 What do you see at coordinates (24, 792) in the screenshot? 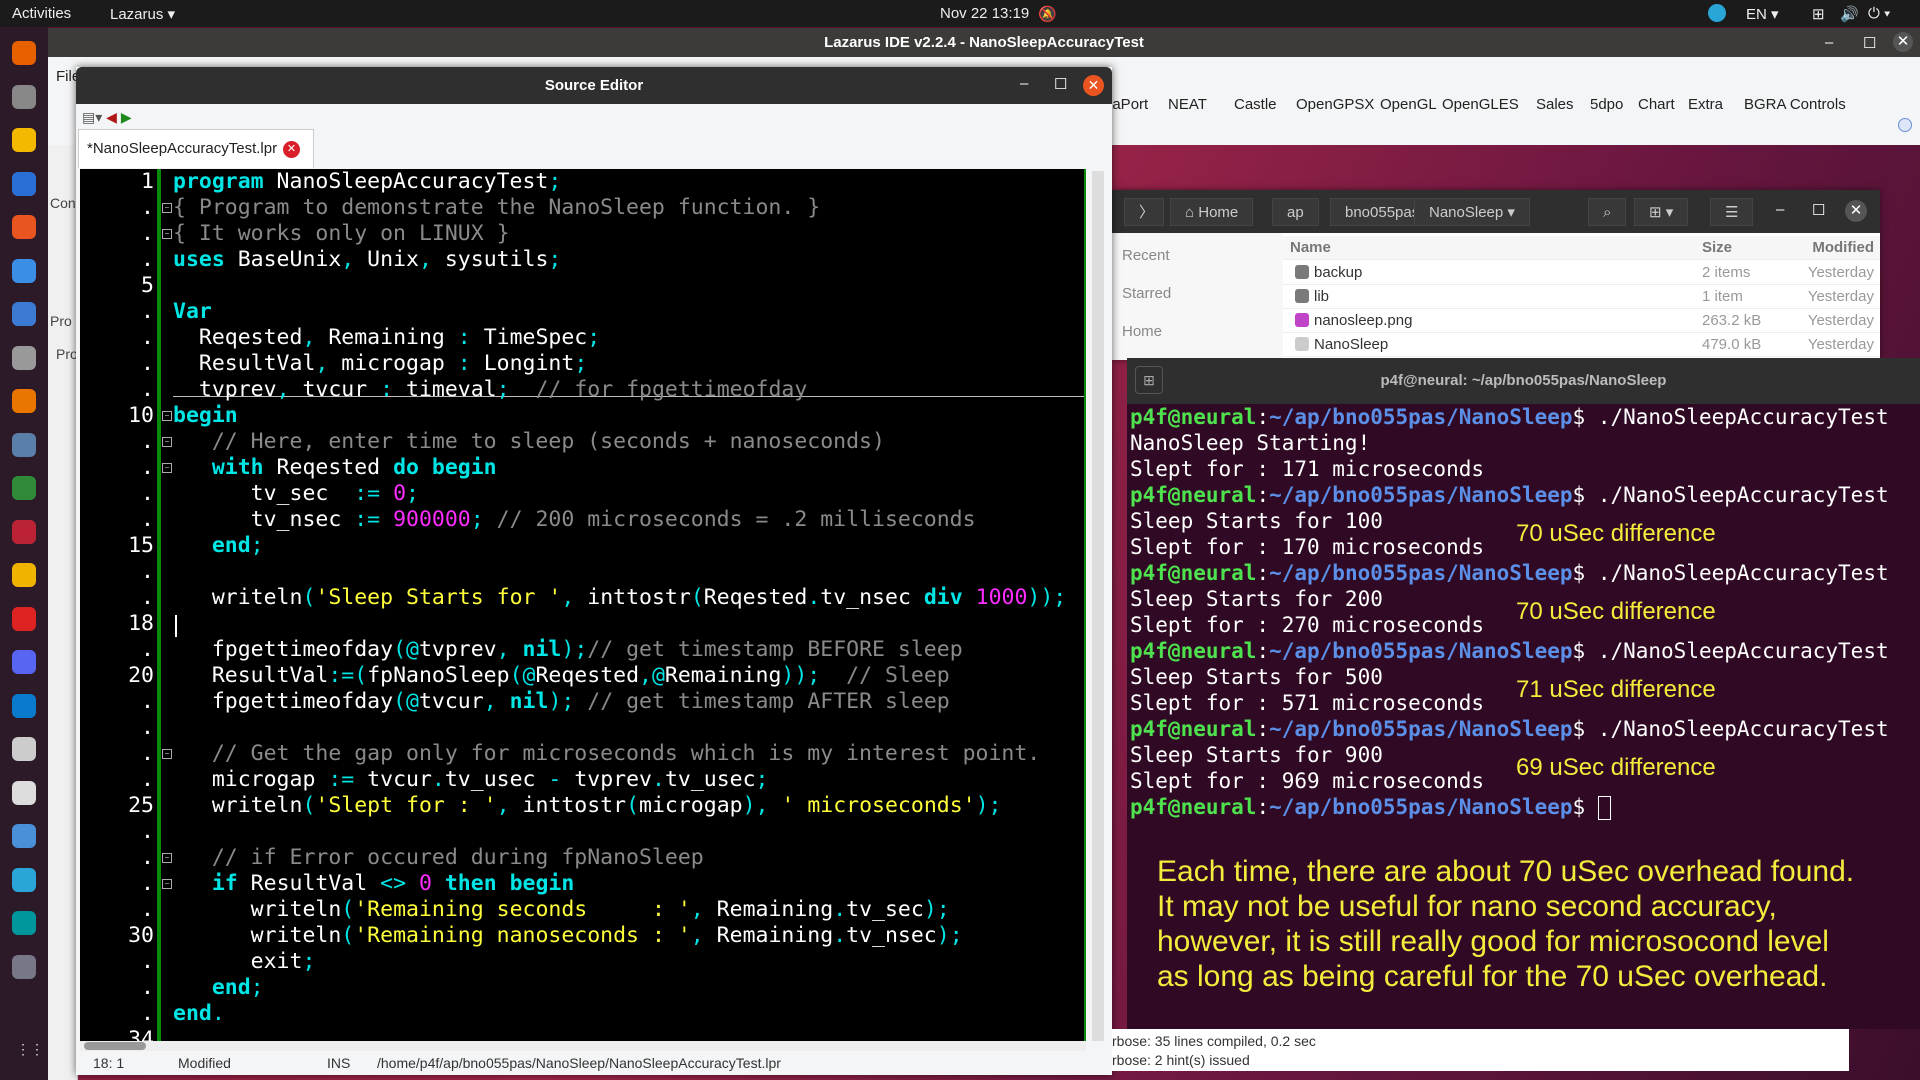
I see `usb-icon` at bounding box center [24, 792].